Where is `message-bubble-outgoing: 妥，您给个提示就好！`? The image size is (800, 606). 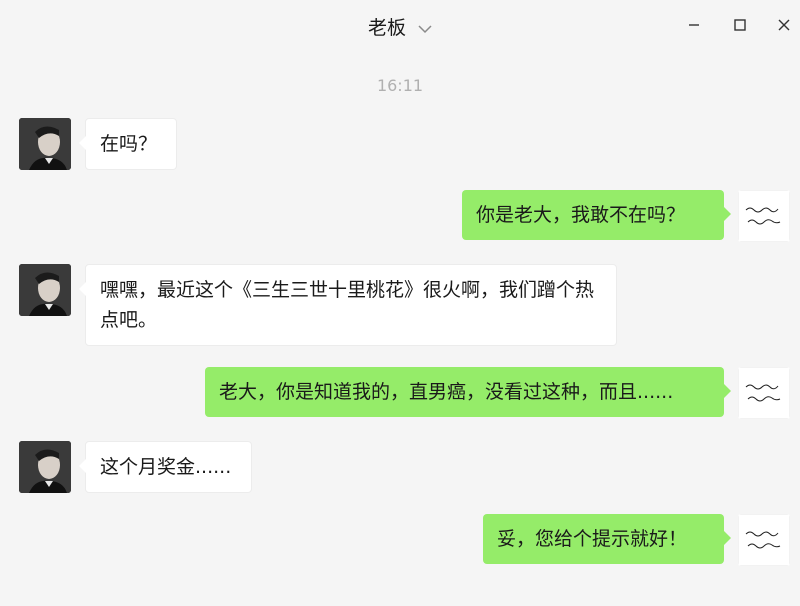 message-bubble-outgoing: 妥，您给个提示就好！ is located at coordinates (607, 539).